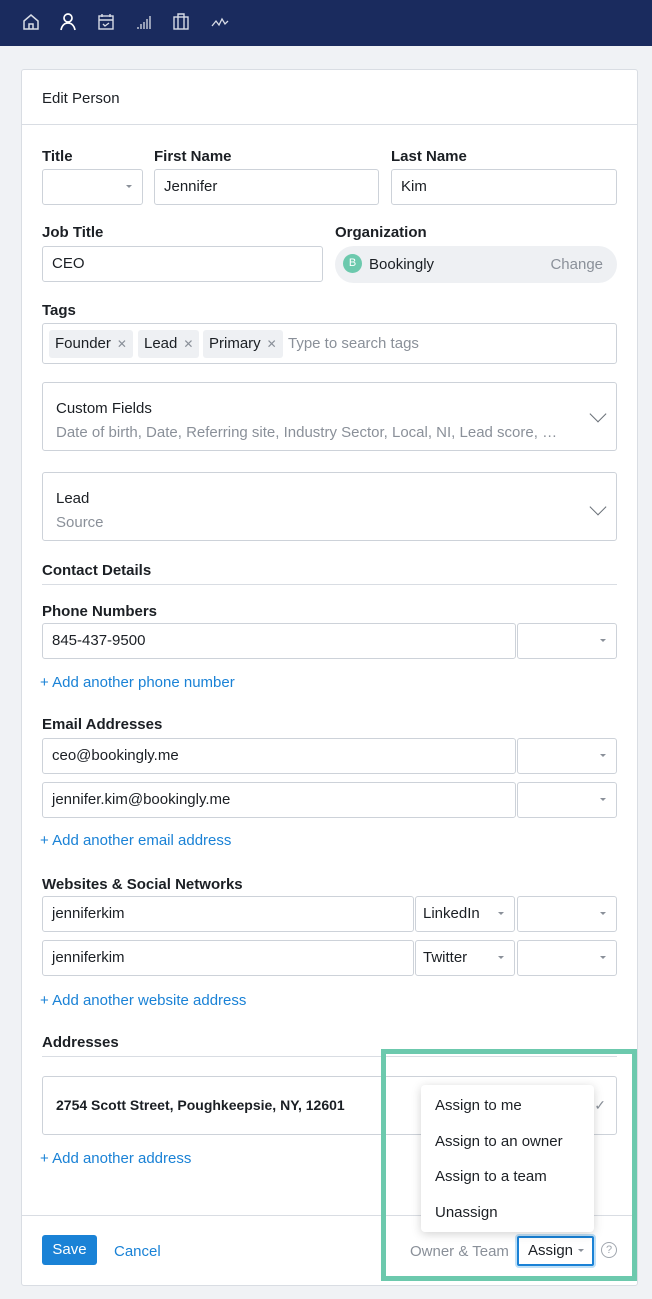 This screenshot has width=652, height=1299. Describe the element at coordinates (80, 1042) in the screenshot. I see `addresses-label: Addresses` at that location.